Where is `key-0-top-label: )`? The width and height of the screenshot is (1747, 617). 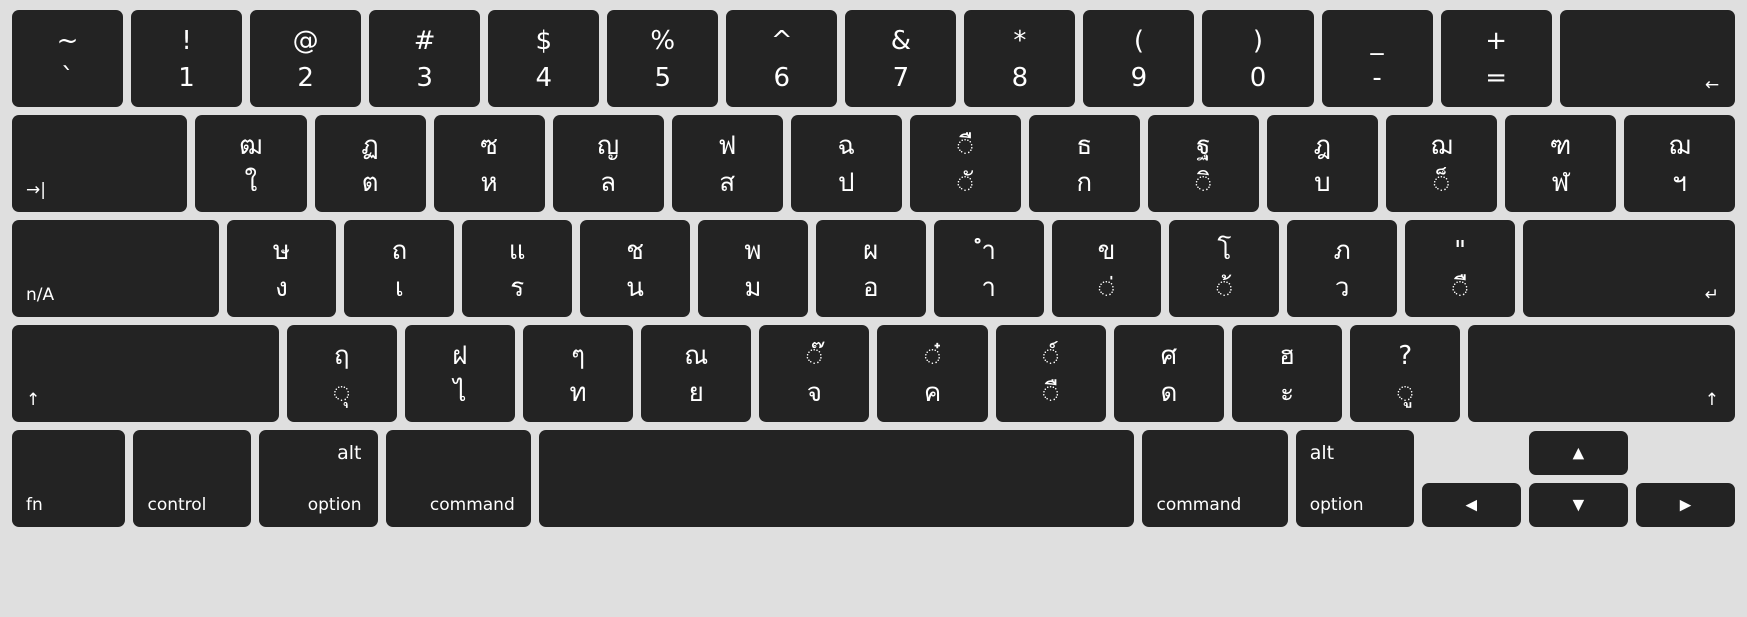 key-0-top-label: ) is located at coordinates (1258, 41).